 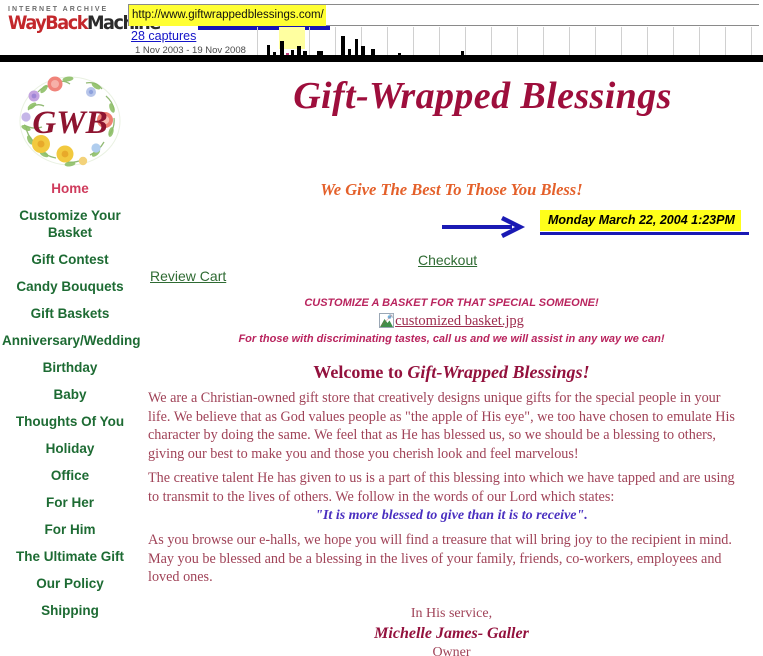 What do you see at coordinates (482, 96) in the screenshot?
I see `page-title: Gift-Wrapped Blessings` at bounding box center [482, 96].